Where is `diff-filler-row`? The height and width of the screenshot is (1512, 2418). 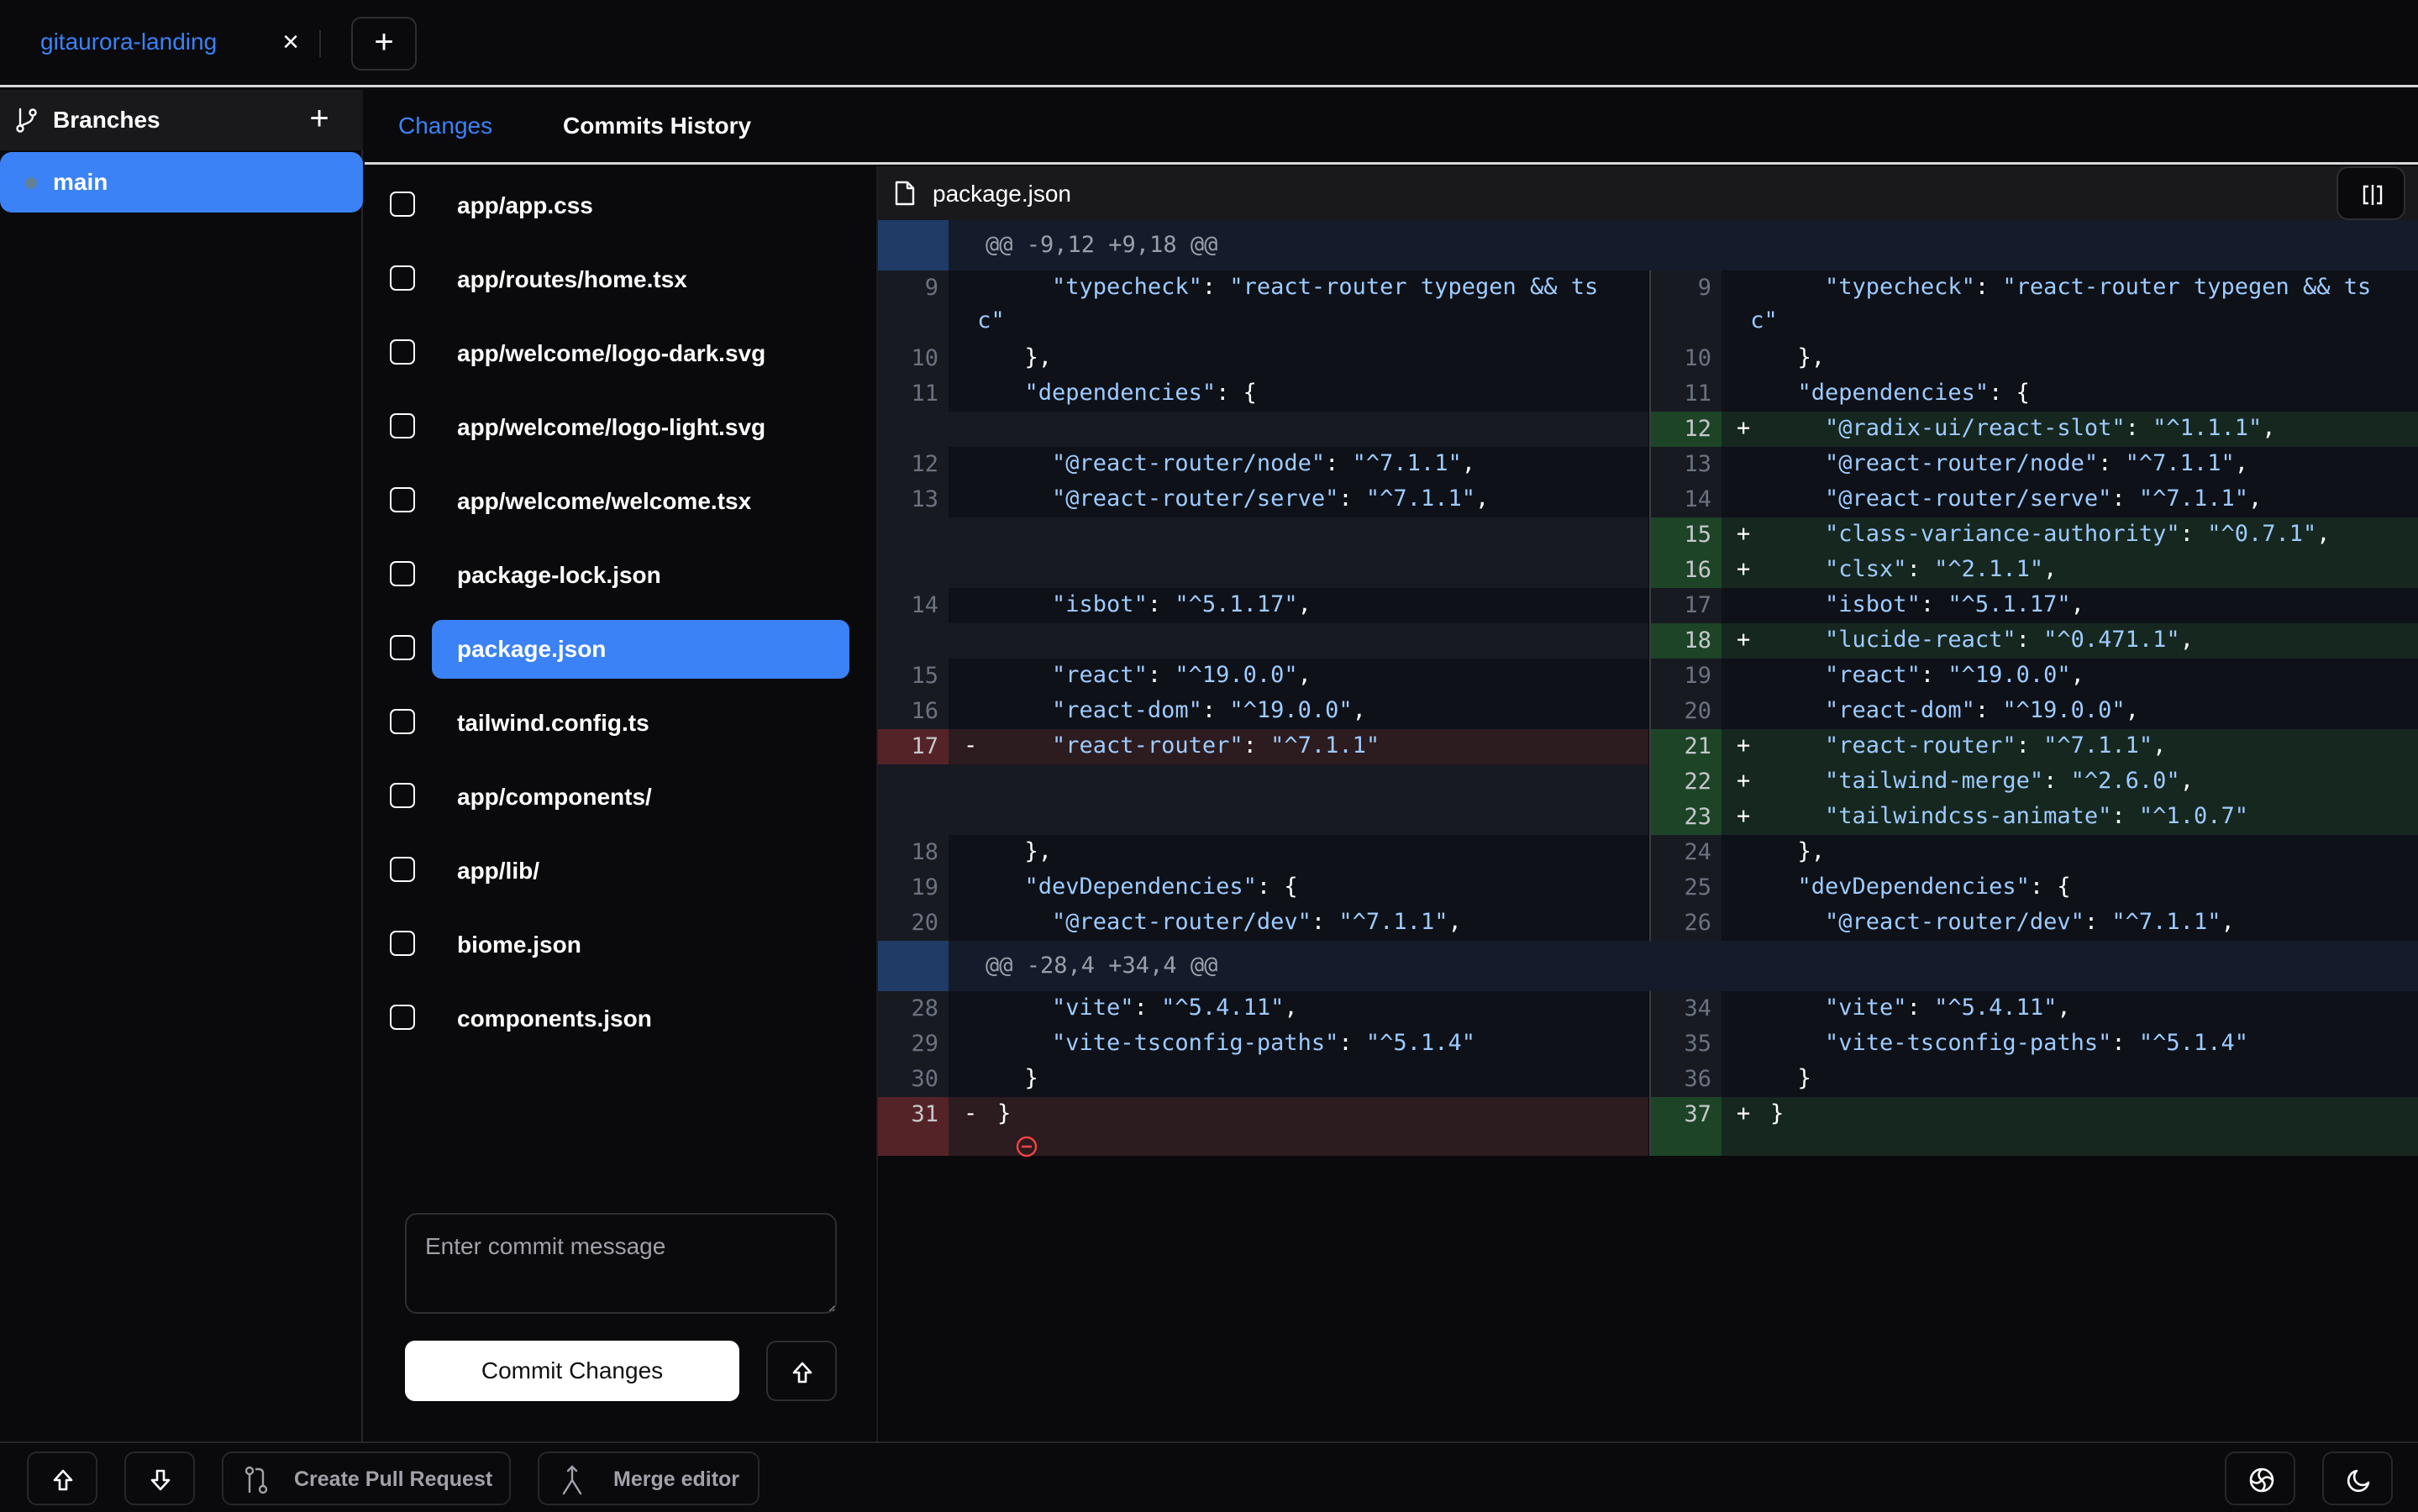
diff-filler-row is located at coordinates (1263, 782).